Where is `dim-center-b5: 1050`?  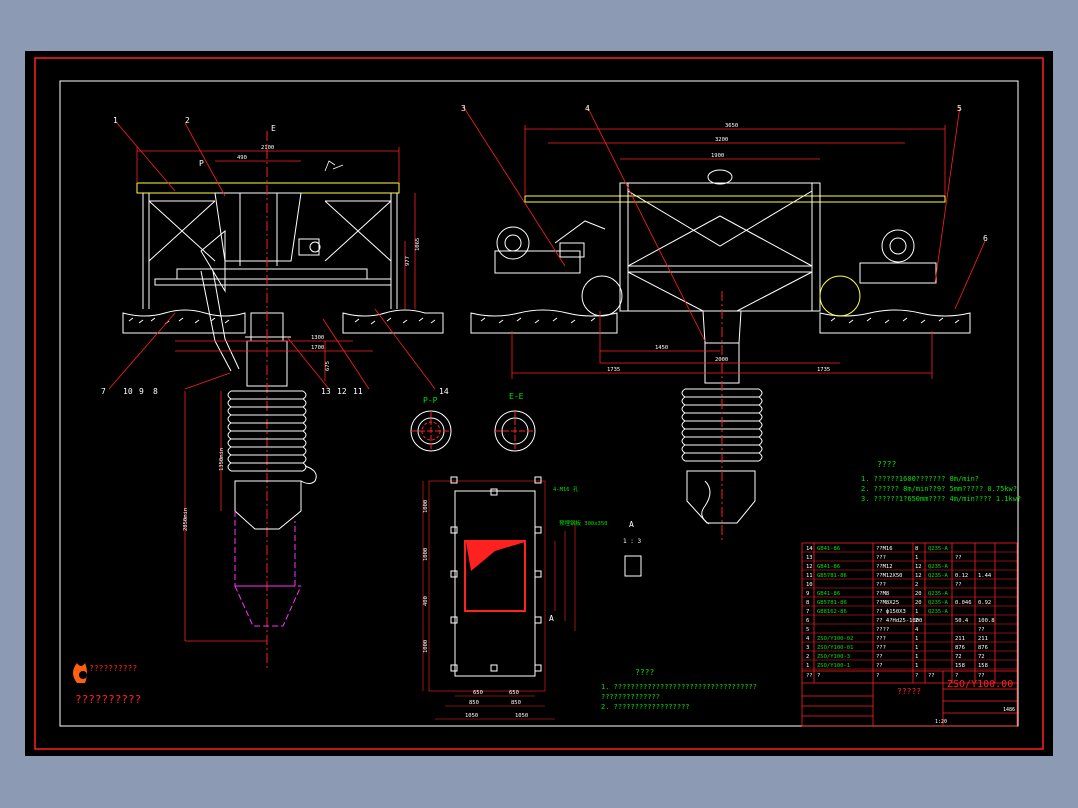
dim-center-b5: 1050 is located at coordinates (471, 716).